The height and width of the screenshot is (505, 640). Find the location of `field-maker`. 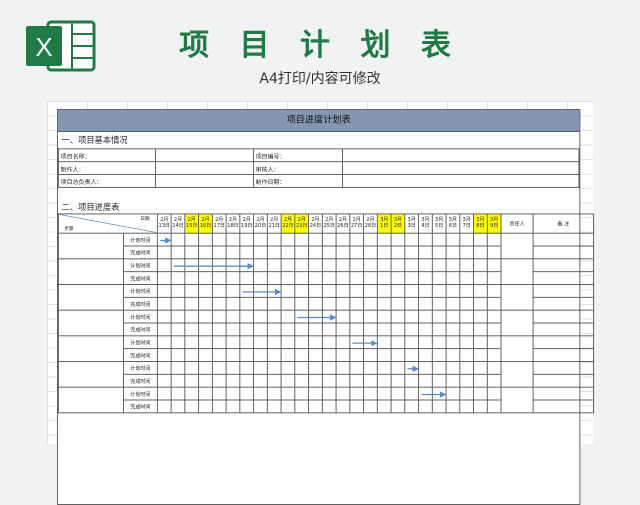

field-maker is located at coordinates (204, 168).